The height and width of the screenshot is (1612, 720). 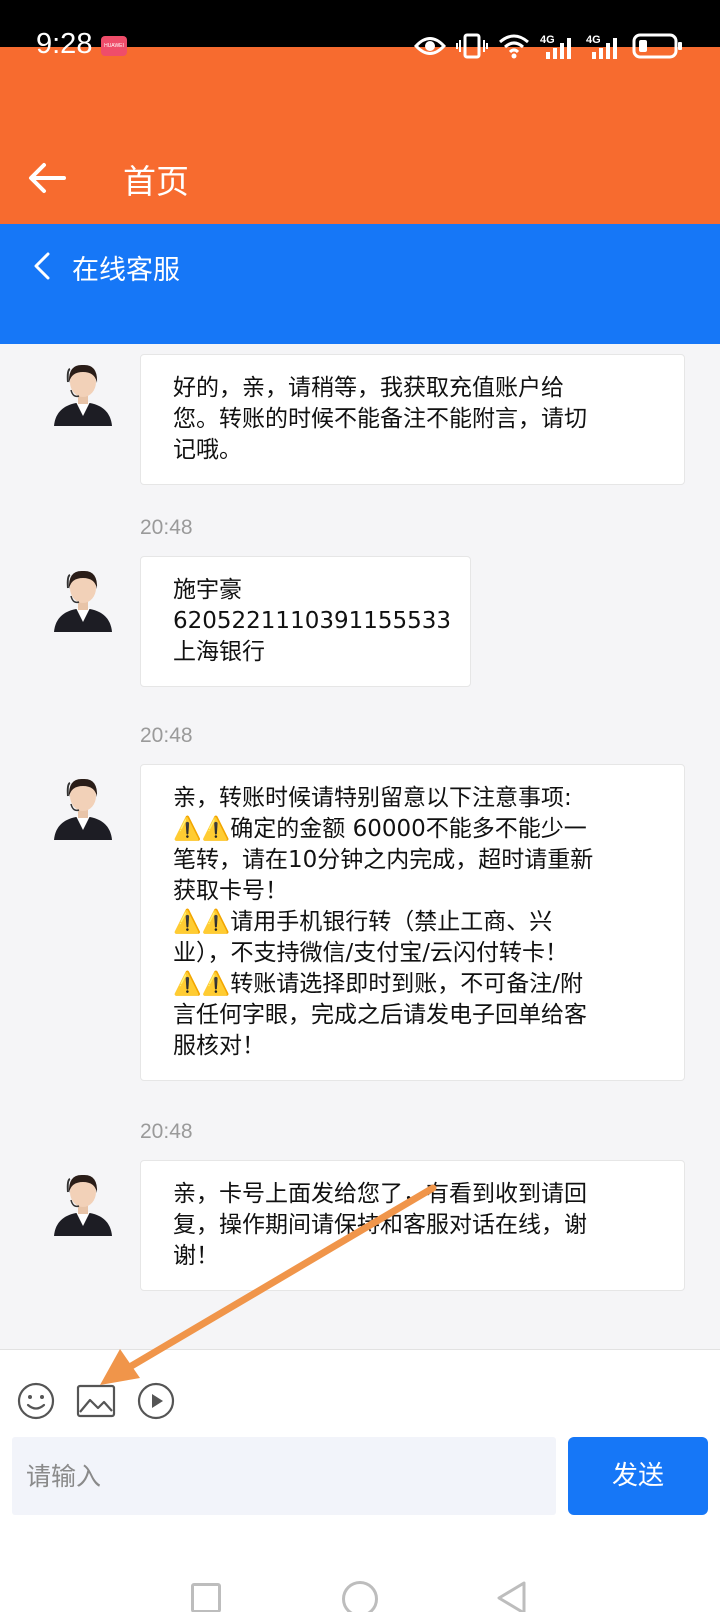 What do you see at coordinates (156, 1401) in the screenshot?
I see `video-icon` at bounding box center [156, 1401].